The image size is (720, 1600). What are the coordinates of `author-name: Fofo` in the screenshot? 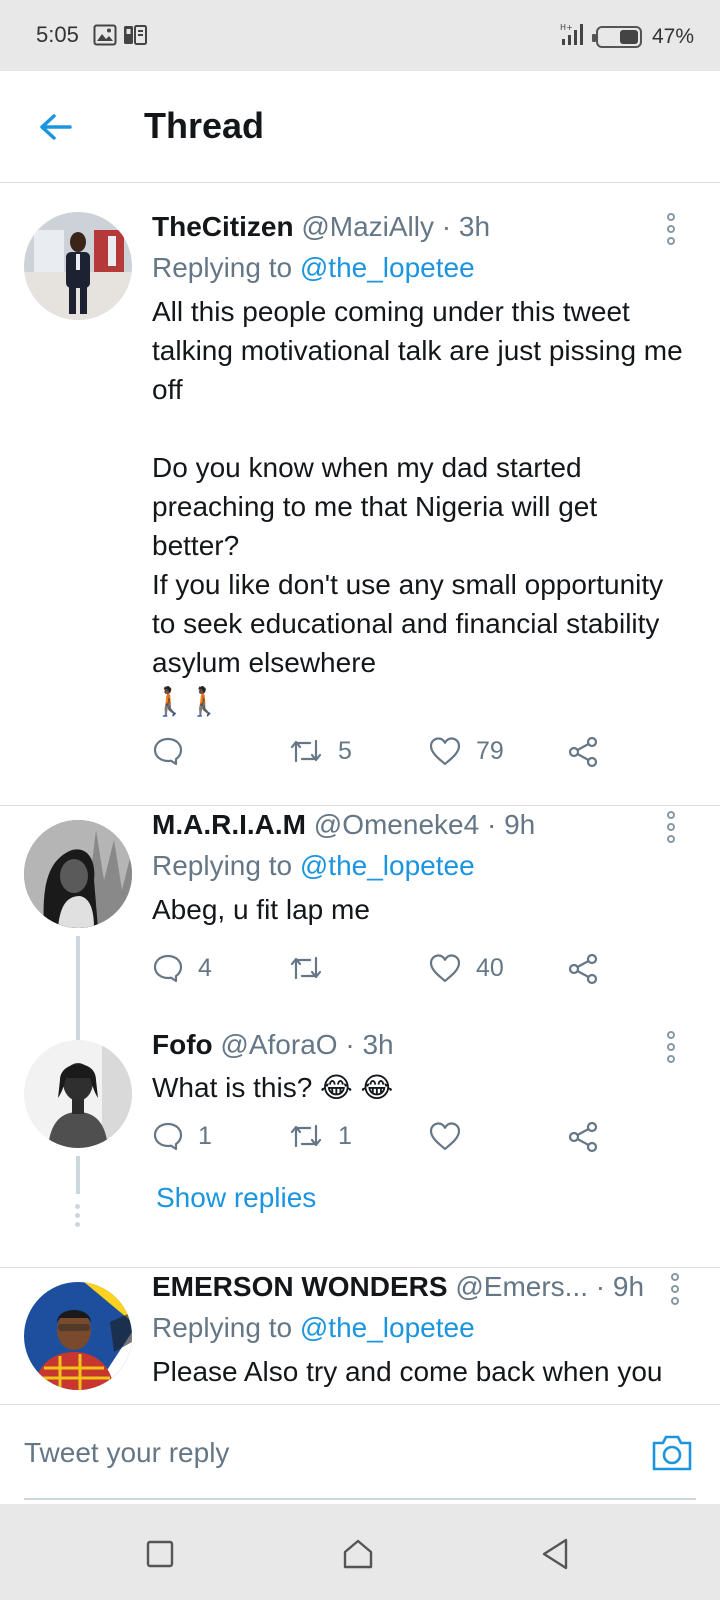 It's located at (182, 1044).